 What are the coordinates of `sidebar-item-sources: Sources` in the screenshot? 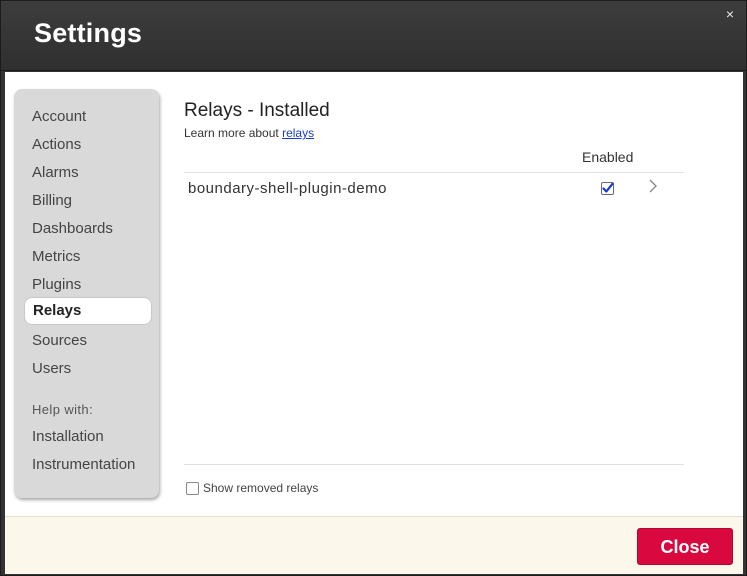 It's located at (88, 341).